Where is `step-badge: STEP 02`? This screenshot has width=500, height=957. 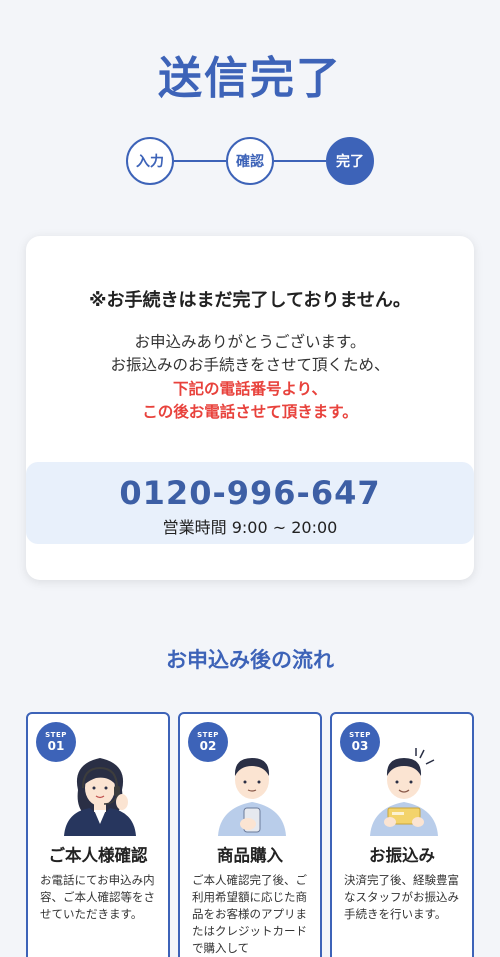
step-badge: STEP 02 is located at coordinates (208, 742).